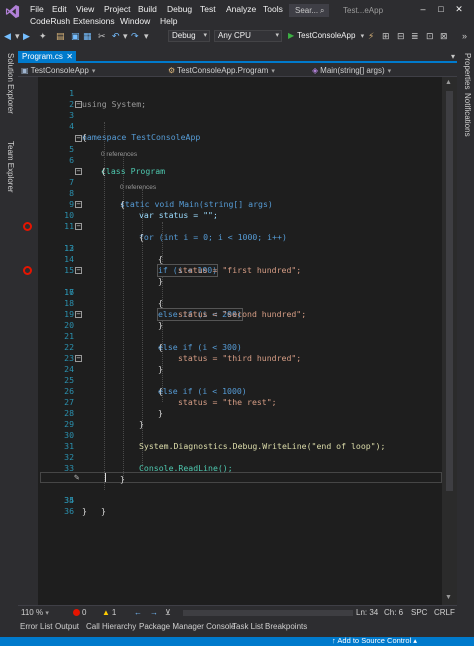 Image resolution: width=474 pixels, height=646 pixels. What do you see at coordinates (415, 36) in the screenshot?
I see `toolbar-icon: ≣` at bounding box center [415, 36].